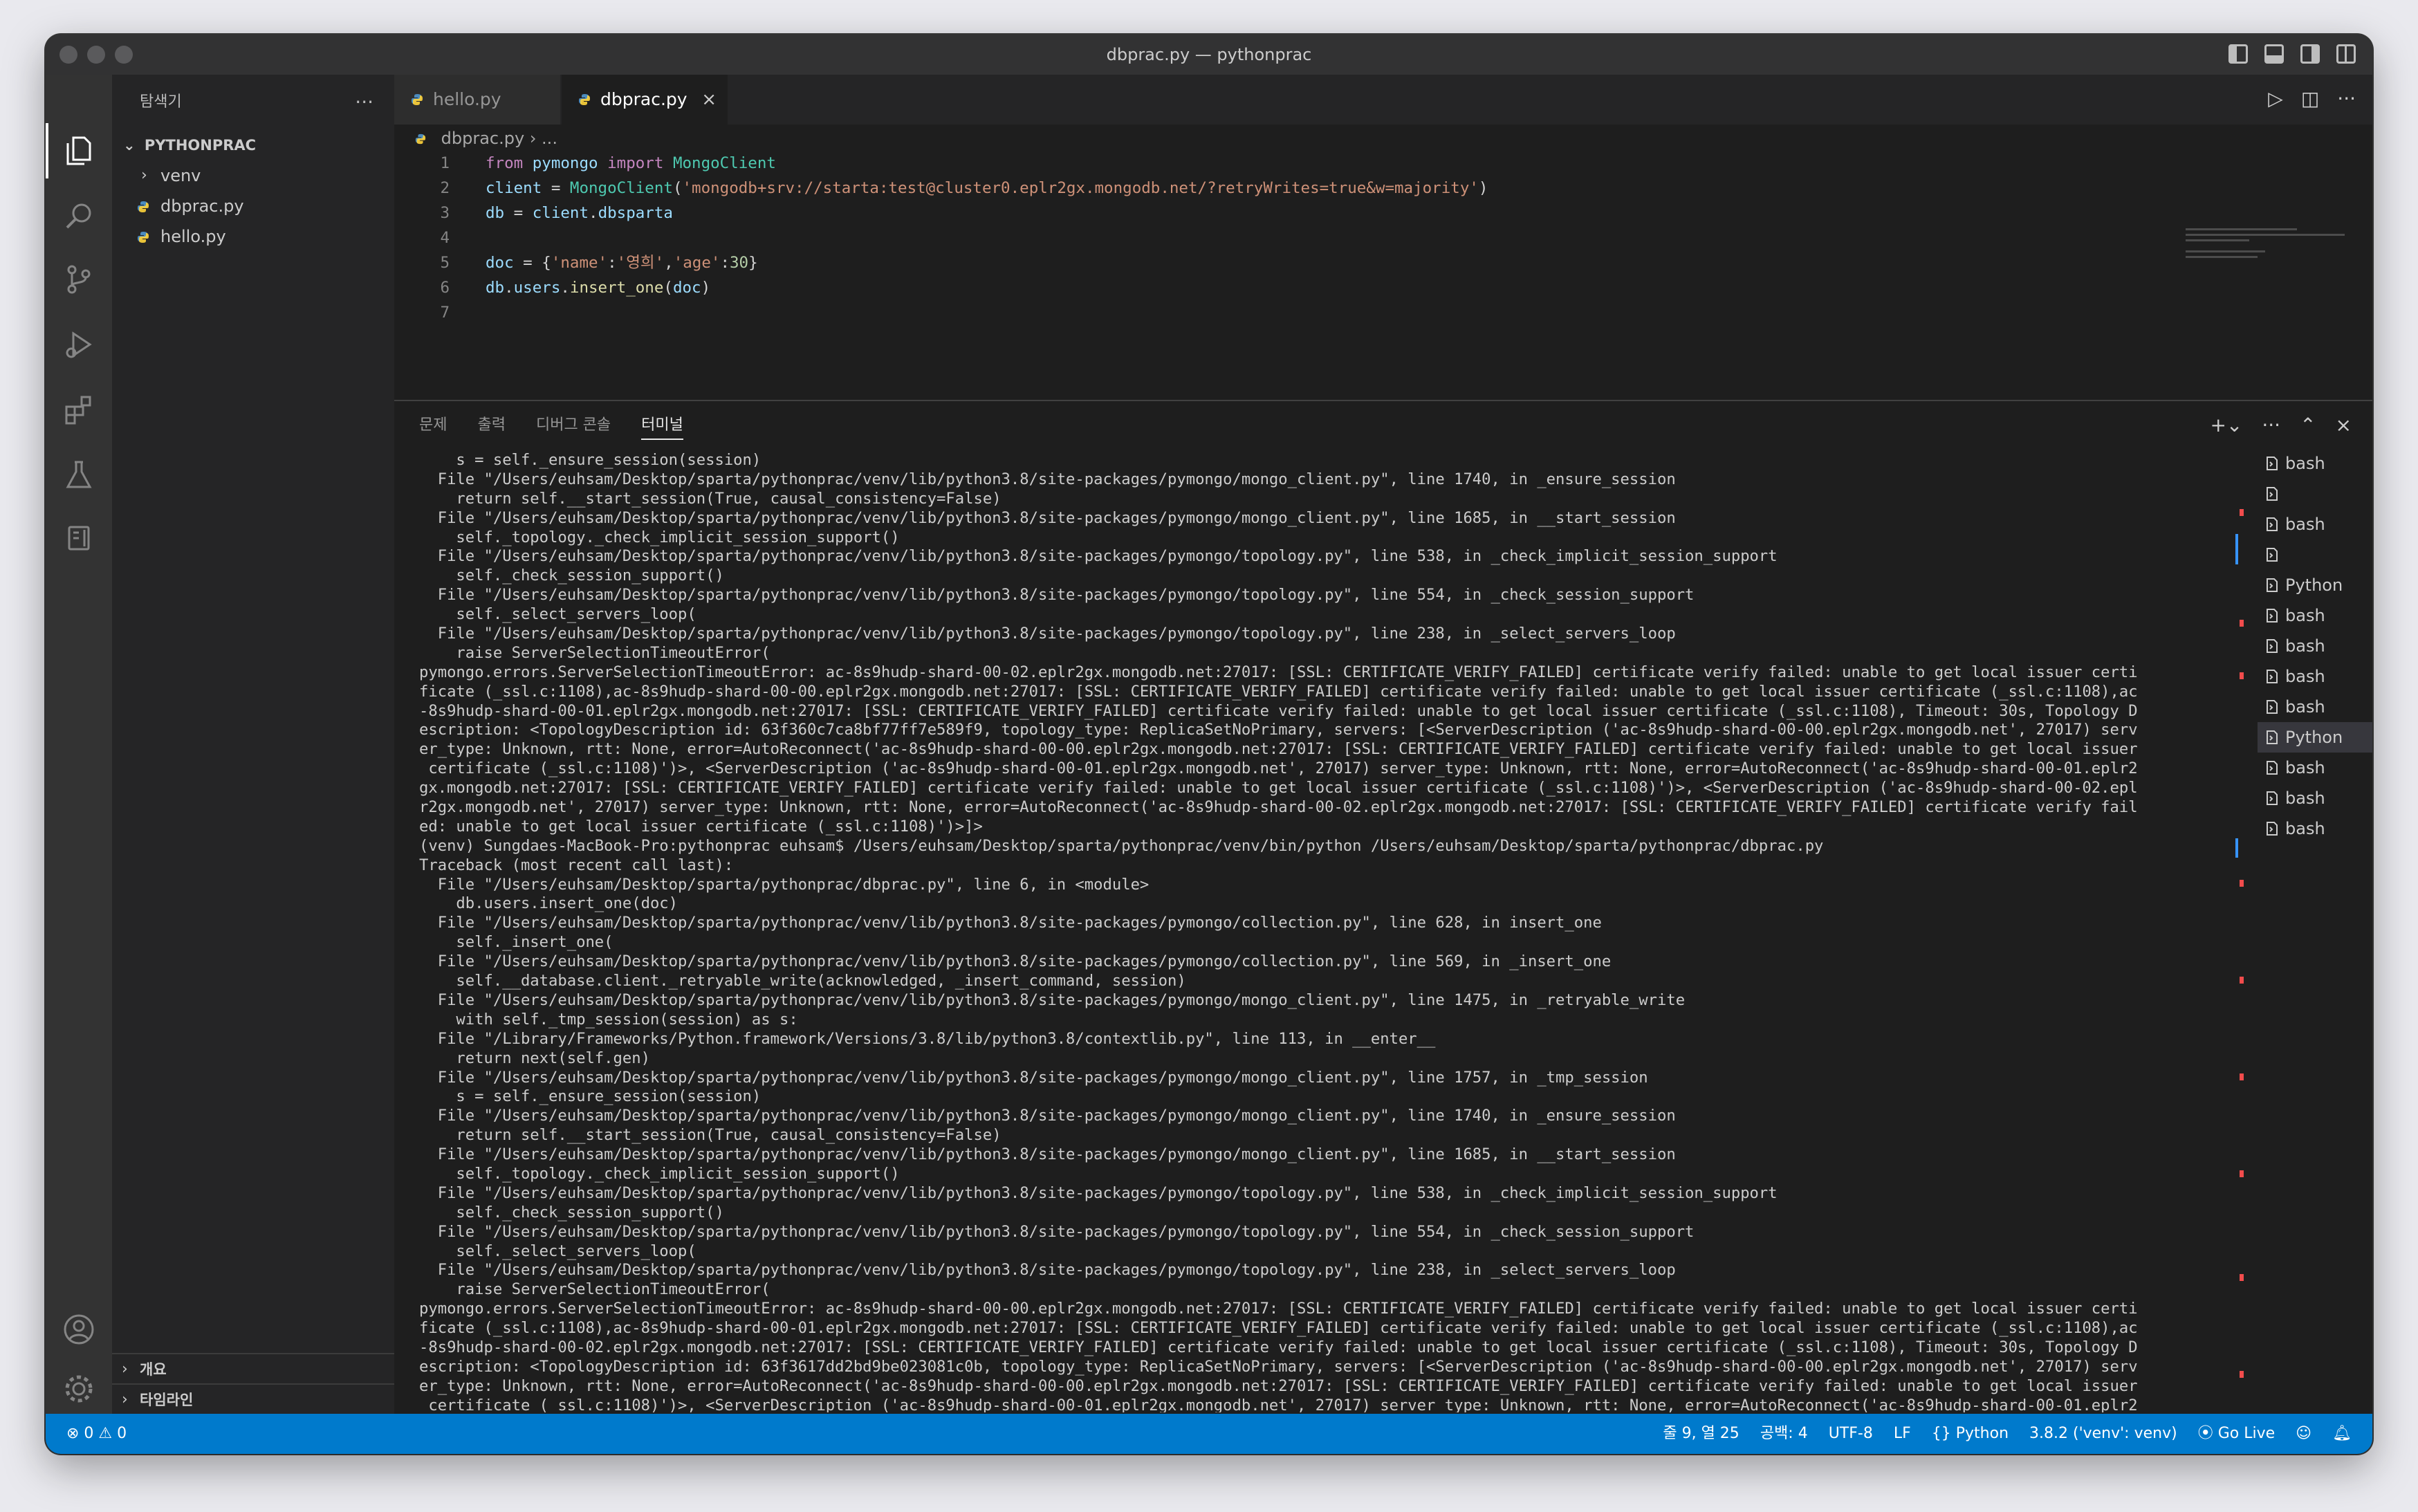 The height and width of the screenshot is (1512, 2418). Describe the element at coordinates (445, 213) in the screenshot. I see `line-number: 3` at that location.